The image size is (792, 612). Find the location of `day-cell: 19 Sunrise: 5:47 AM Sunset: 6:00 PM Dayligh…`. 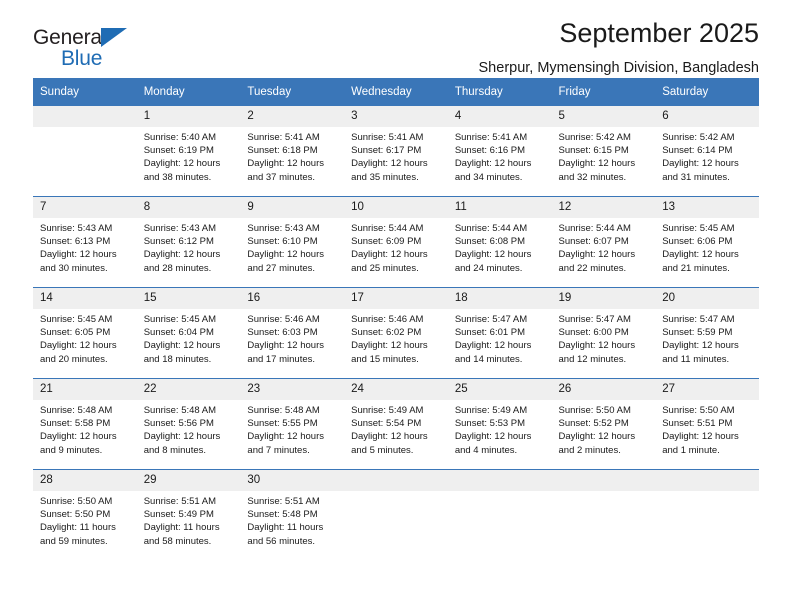

day-cell: 19 Sunrise: 5:47 AM Sunset: 6:00 PM Dayligh… is located at coordinates (603, 333).